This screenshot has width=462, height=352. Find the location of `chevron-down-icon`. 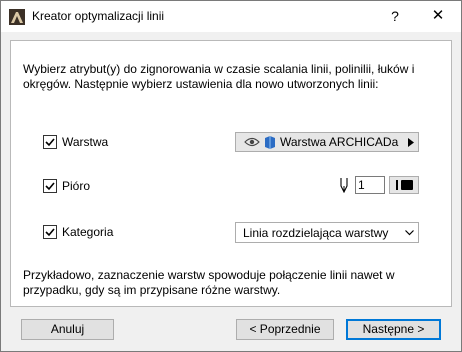

chevron-down-icon is located at coordinates (409, 233).